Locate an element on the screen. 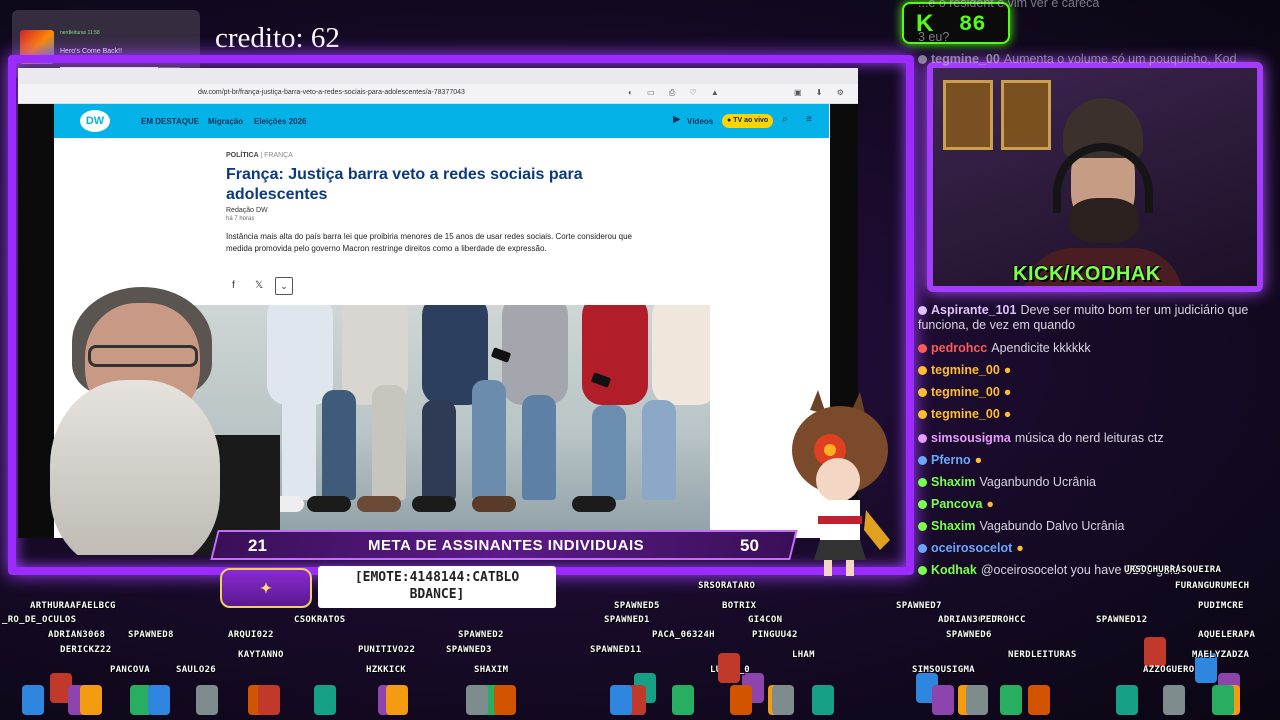 This screenshot has height=720, width=1280. avatar-name: BOTRIX is located at coordinates (739, 606).